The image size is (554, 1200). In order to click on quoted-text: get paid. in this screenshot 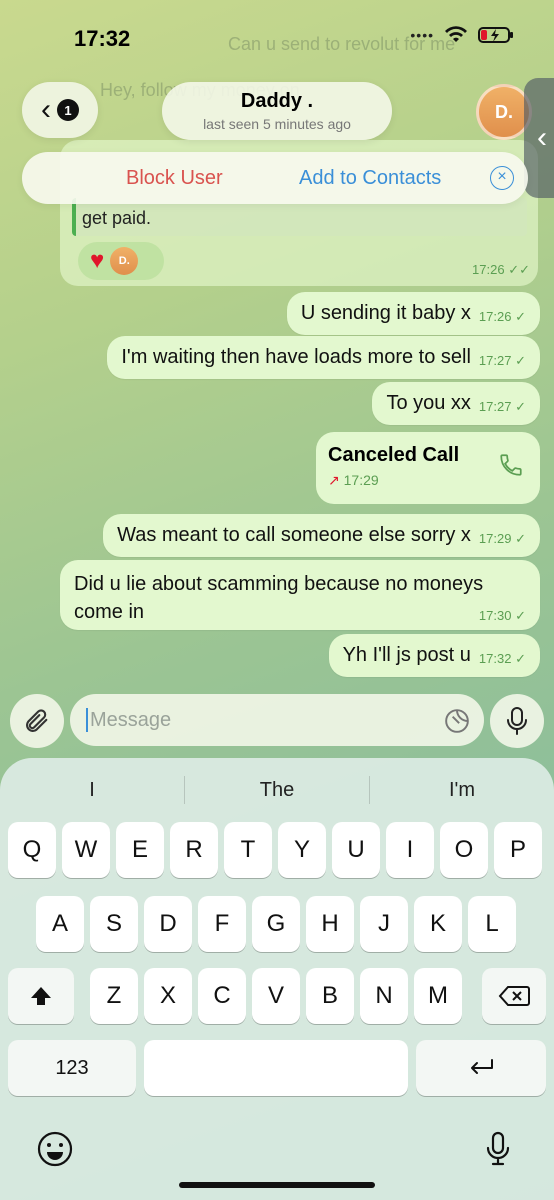, I will do `click(117, 218)`.